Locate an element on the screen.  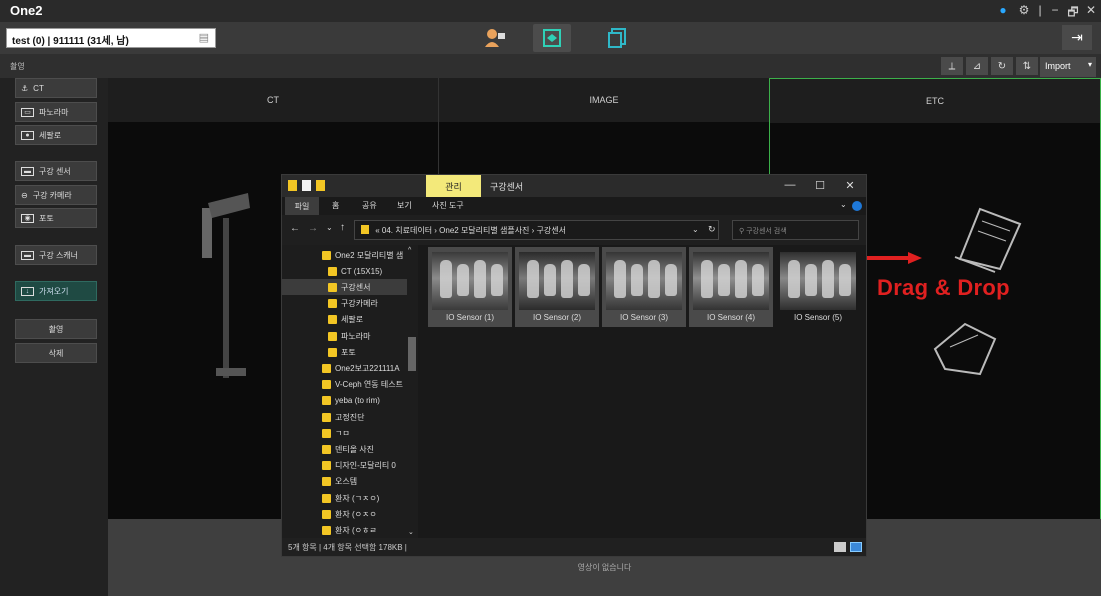
sidebar-item-scanner: ▬ 구강 스캐너 is located at coordinates (56, 255).